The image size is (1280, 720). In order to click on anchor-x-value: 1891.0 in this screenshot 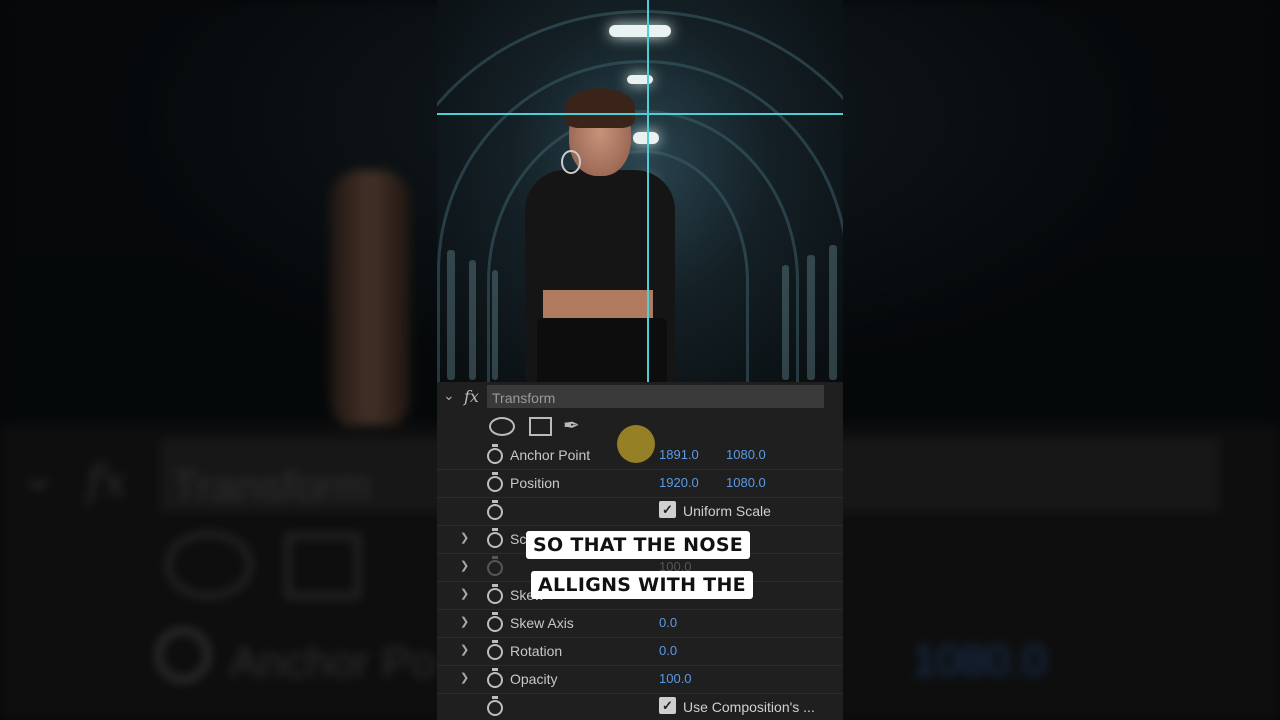, I will do `click(679, 454)`.